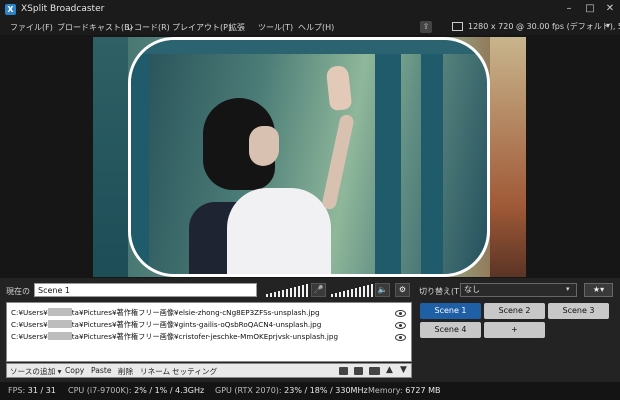 Image resolution: width=620 pixels, height=400 pixels. I want to click on monitor-icon, so click(457, 26).